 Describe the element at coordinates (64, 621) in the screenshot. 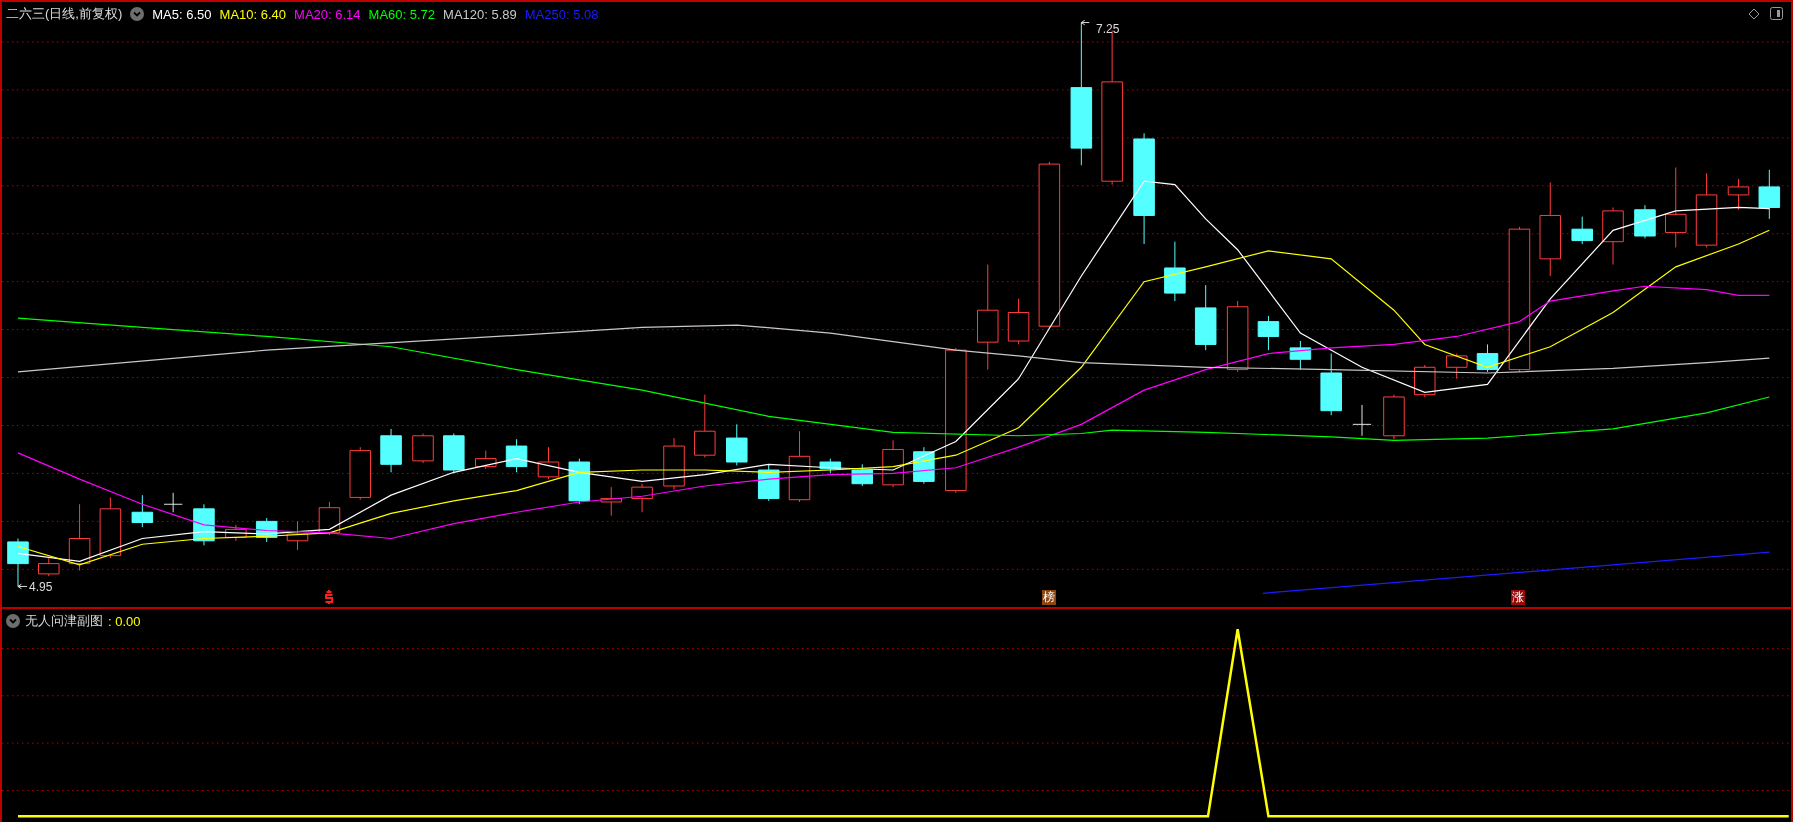

I see `indicator-title: 无人问津副图` at that location.